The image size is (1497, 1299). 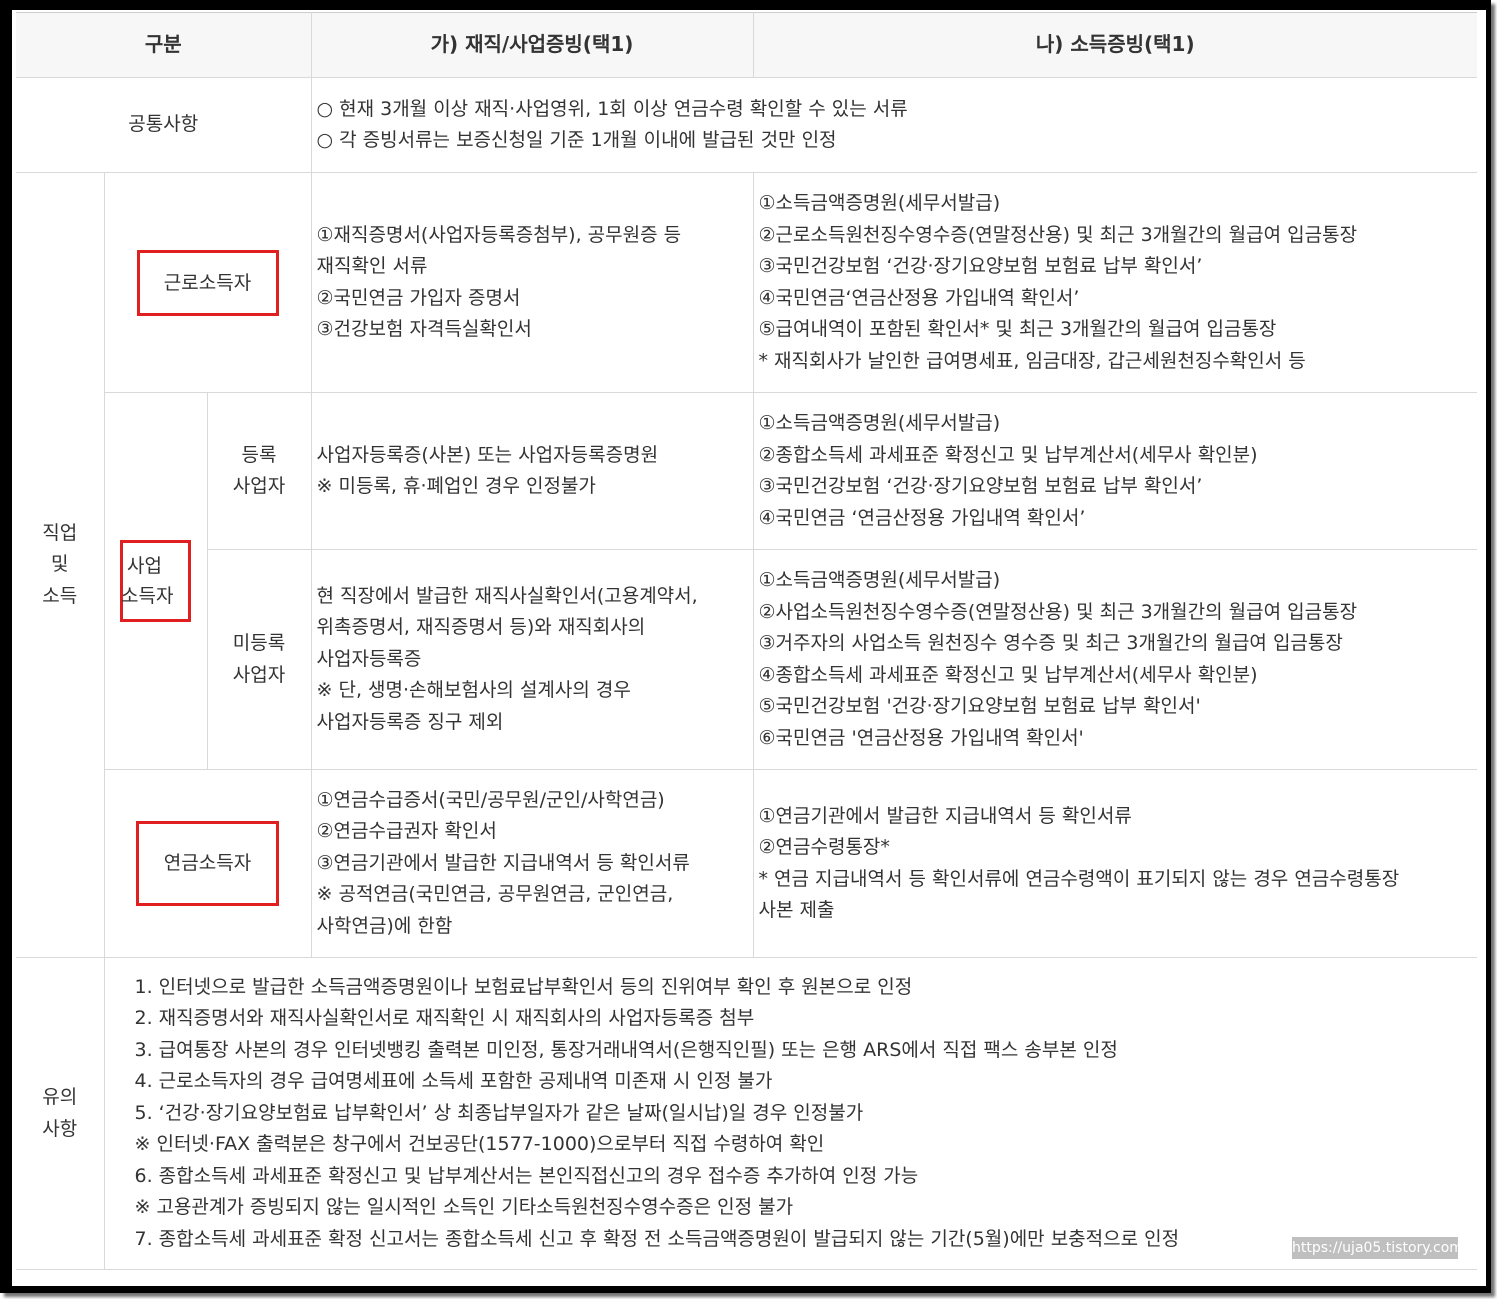 I want to click on common-label: 공통사항, so click(x=164, y=125).